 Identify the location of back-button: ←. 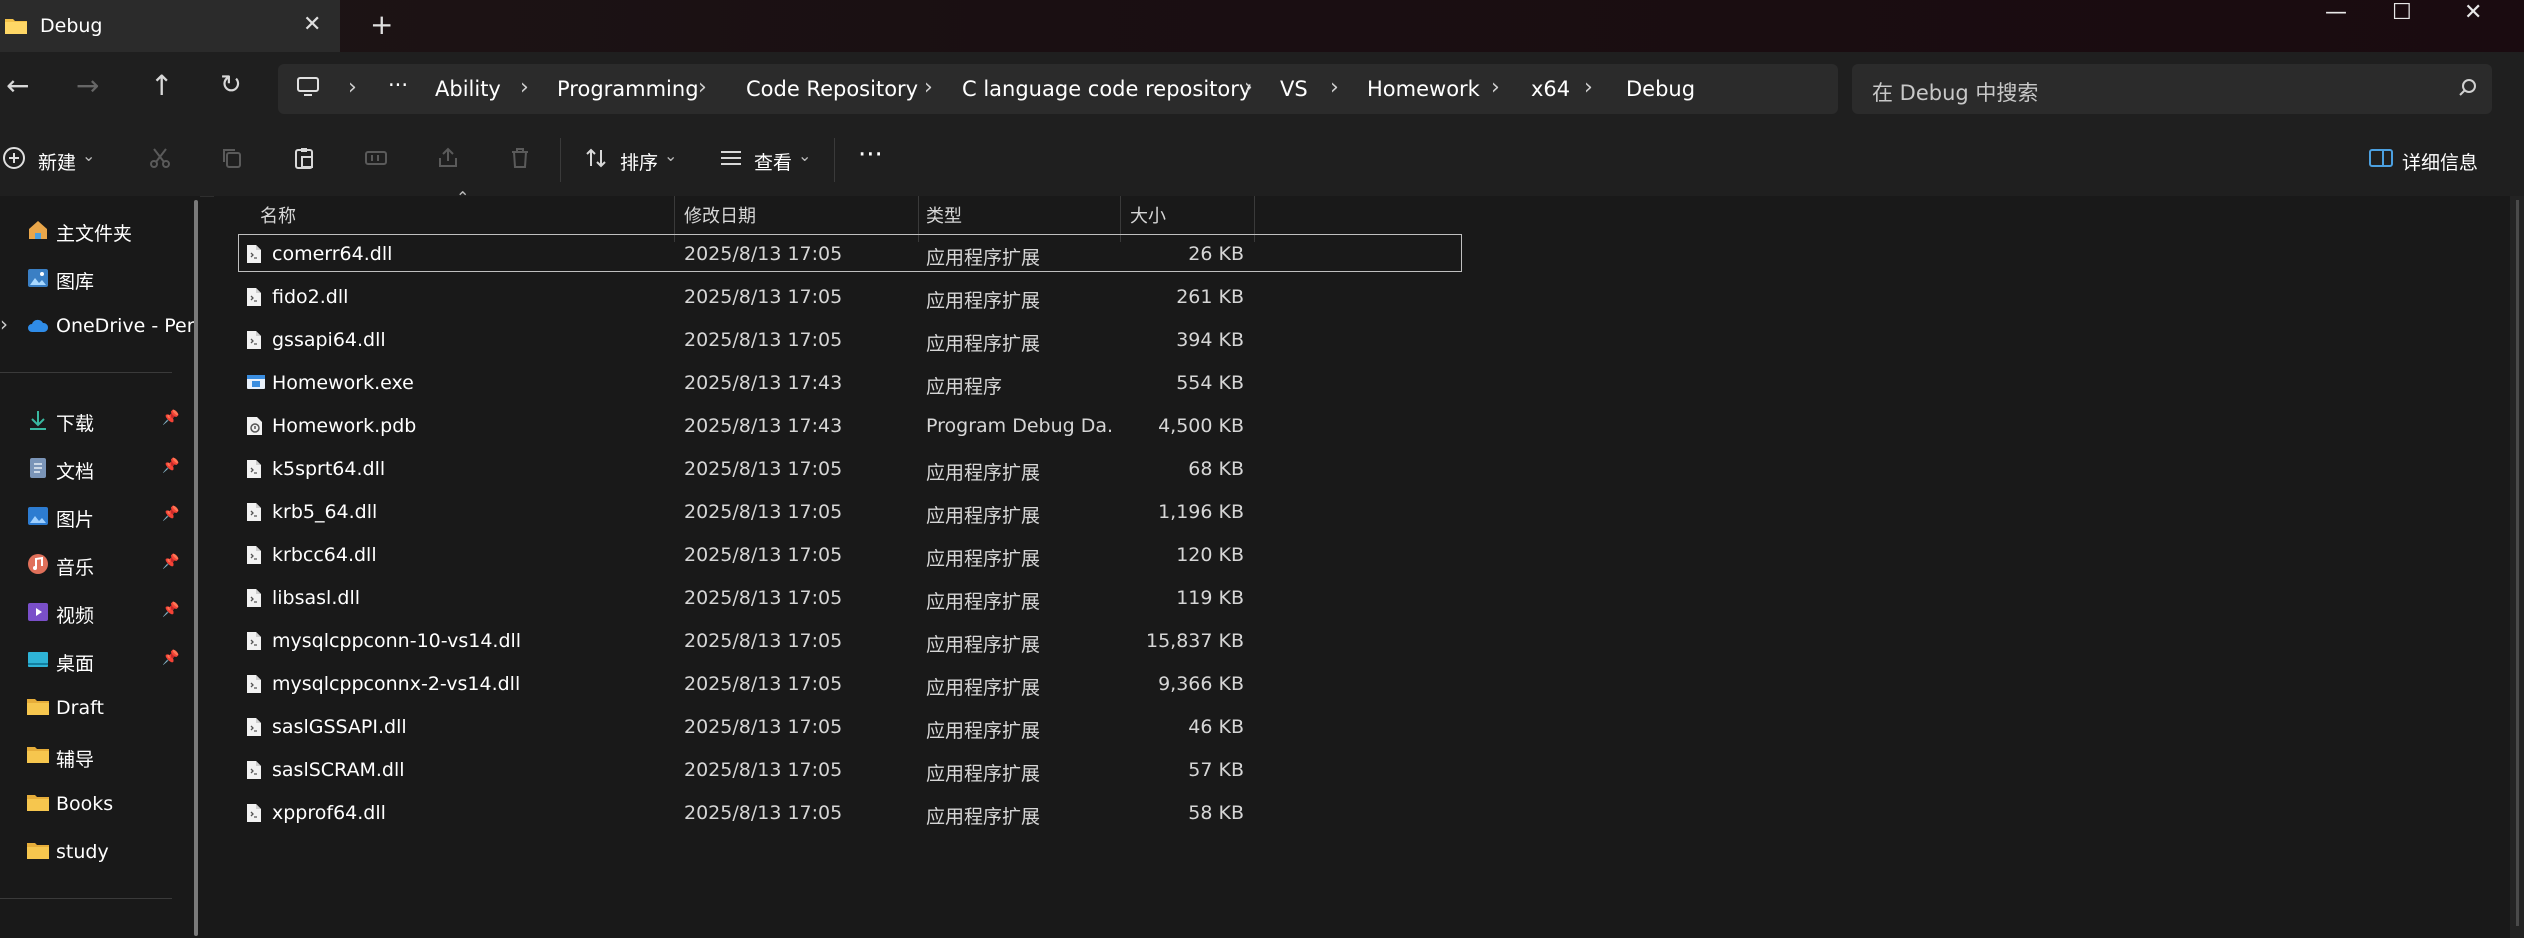
(17, 86).